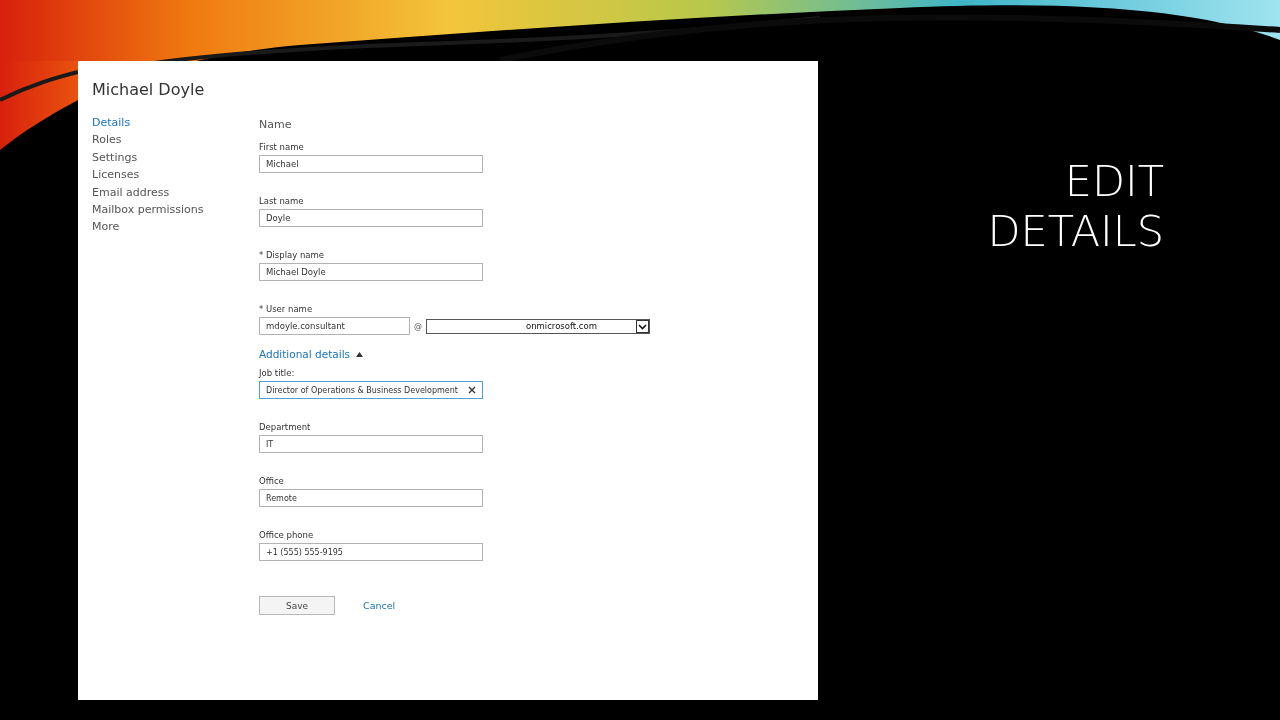 This screenshot has height=720, width=1280. What do you see at coordinates (334, 326) in the screenshot?
I see `input-field: mdoyle.consultant` at bounding box center [334, 326].